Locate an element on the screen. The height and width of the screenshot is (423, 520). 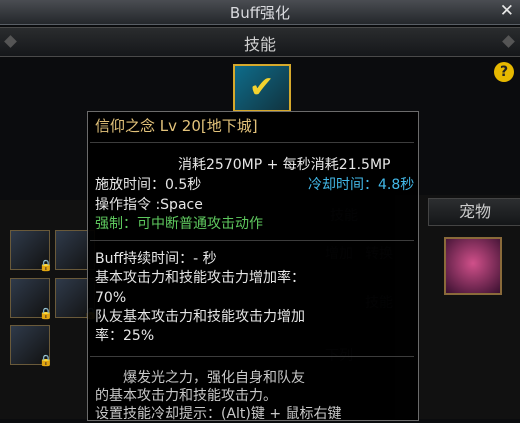
tooltip-description: 的基本攻击力和技能攻击力。 is located at coordinates (186, 396).